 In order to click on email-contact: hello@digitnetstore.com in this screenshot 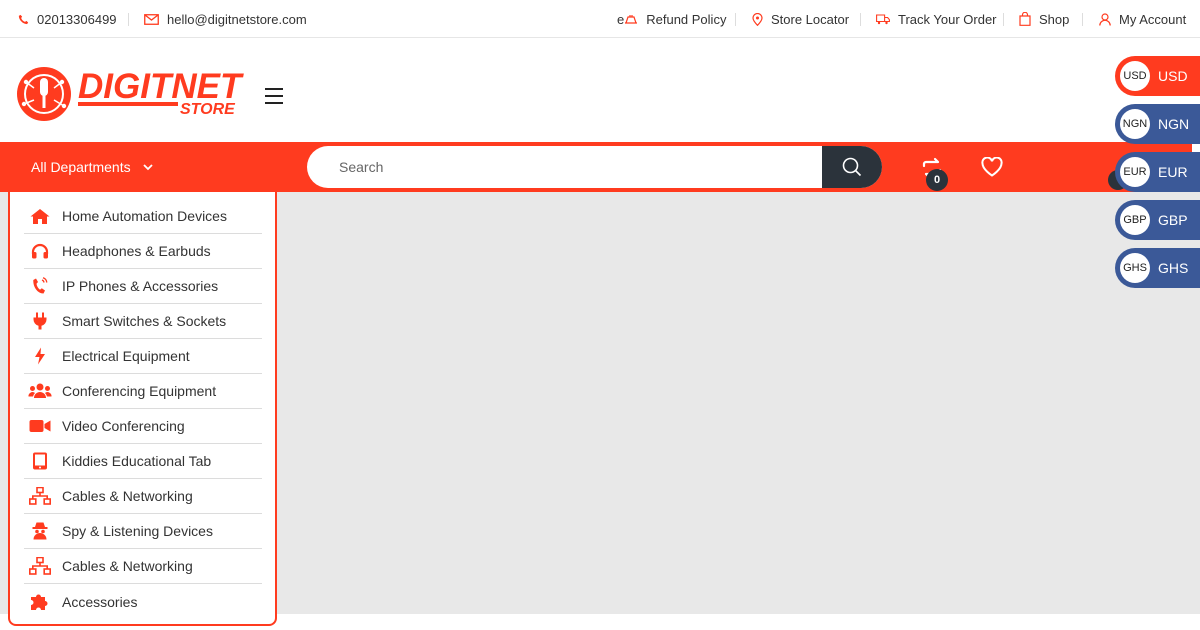, I will do `click(225, 19)`.